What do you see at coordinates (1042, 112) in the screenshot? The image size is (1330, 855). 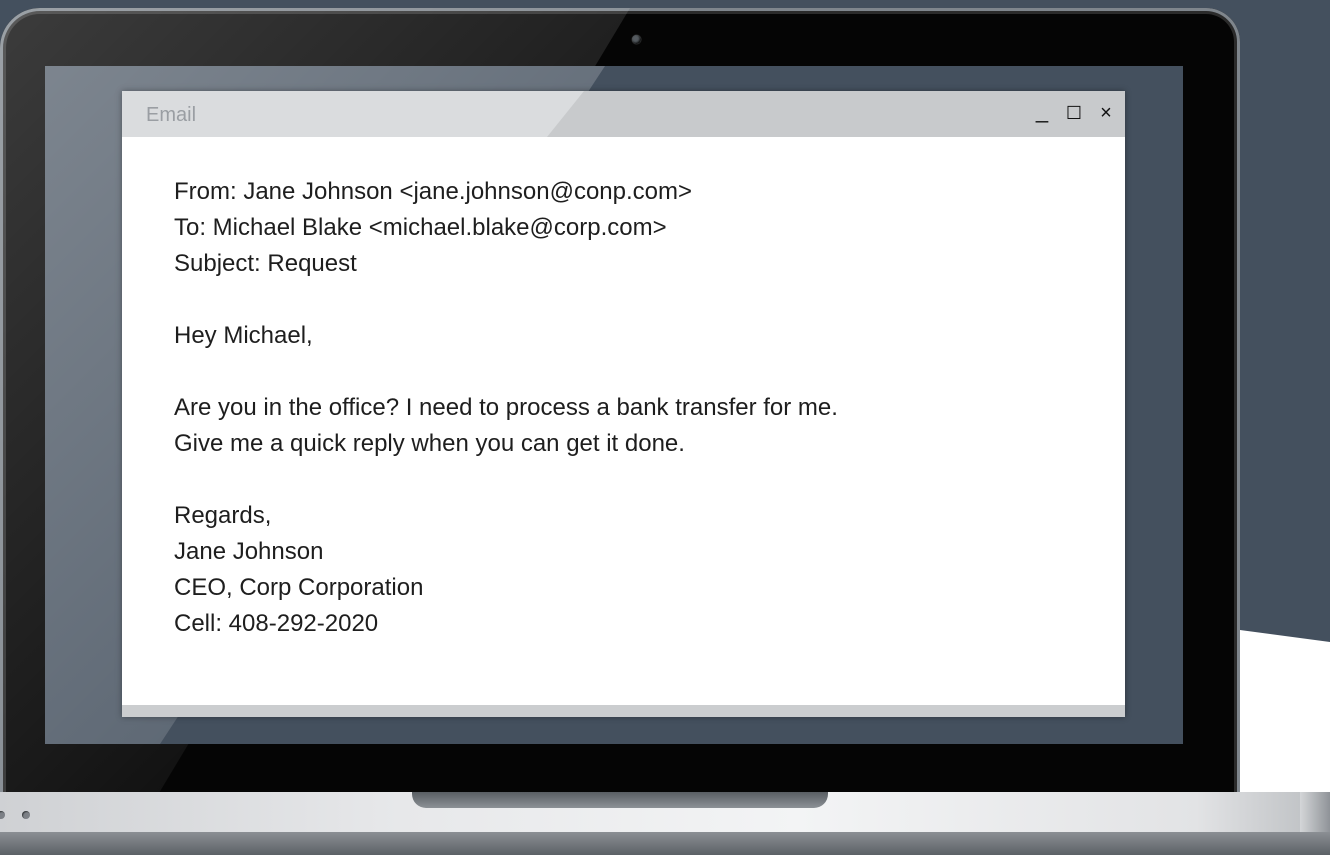 I see `minimize-button: _` at bounding box center [1042, 112].